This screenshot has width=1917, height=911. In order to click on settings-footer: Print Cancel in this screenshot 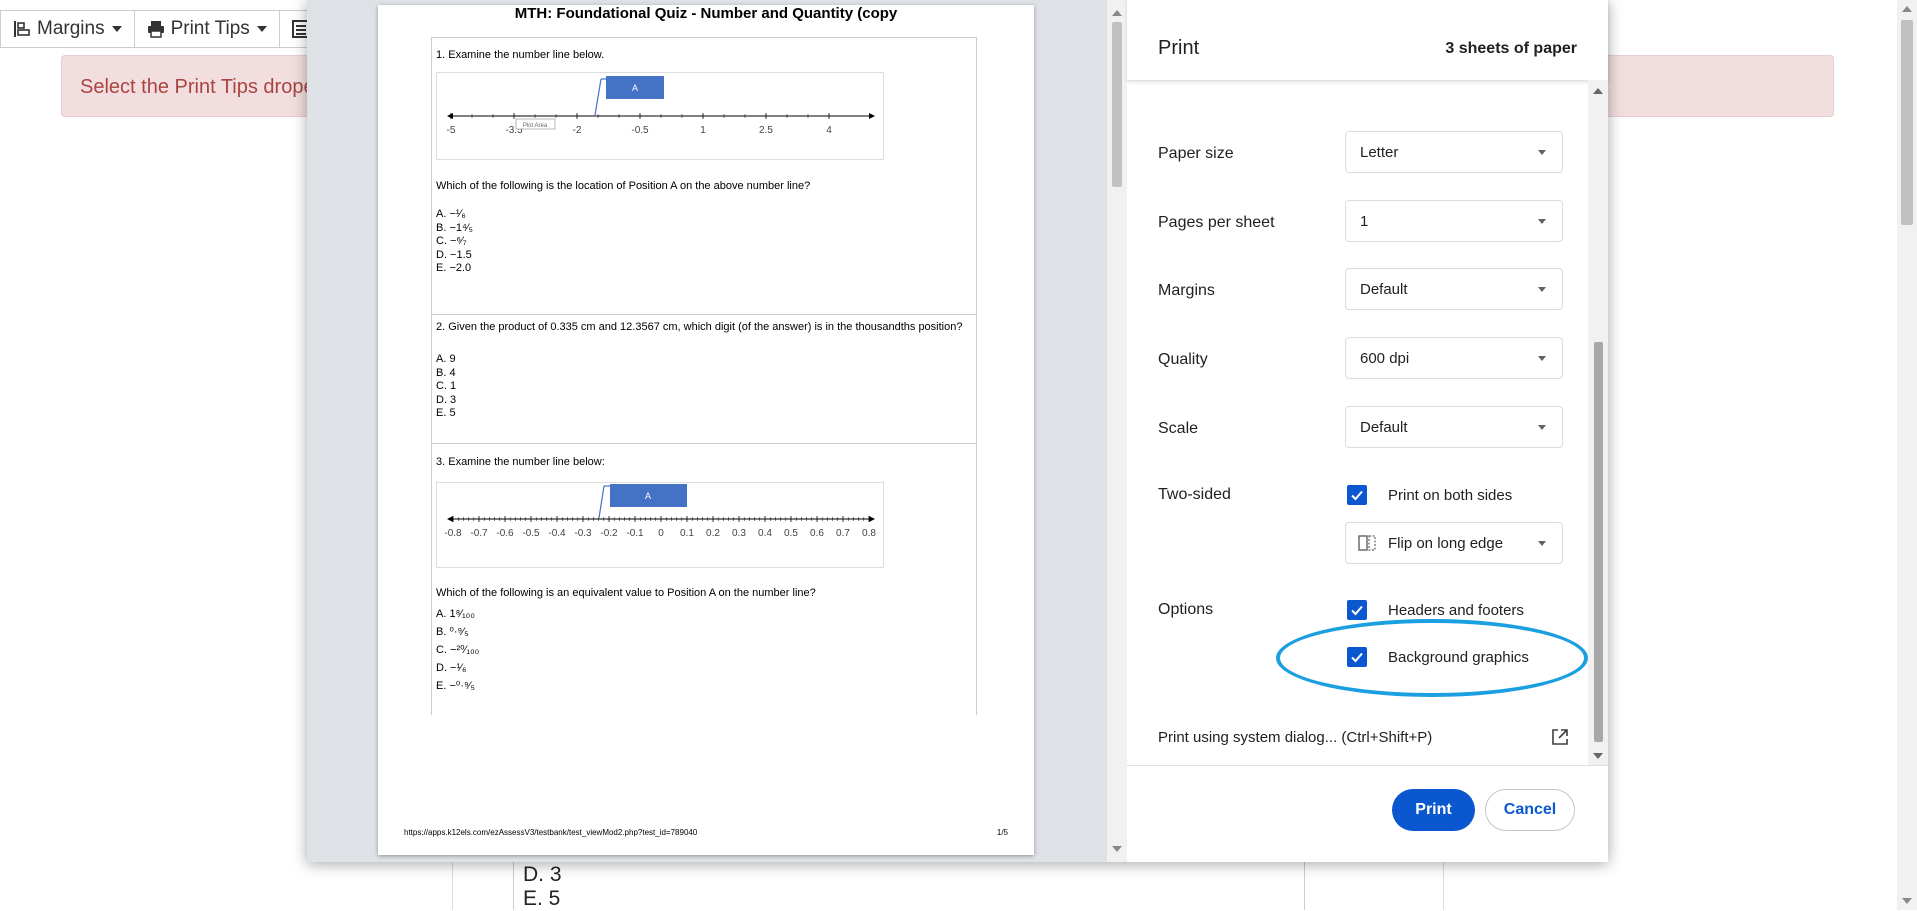, I will do `click(1367, 814)`.